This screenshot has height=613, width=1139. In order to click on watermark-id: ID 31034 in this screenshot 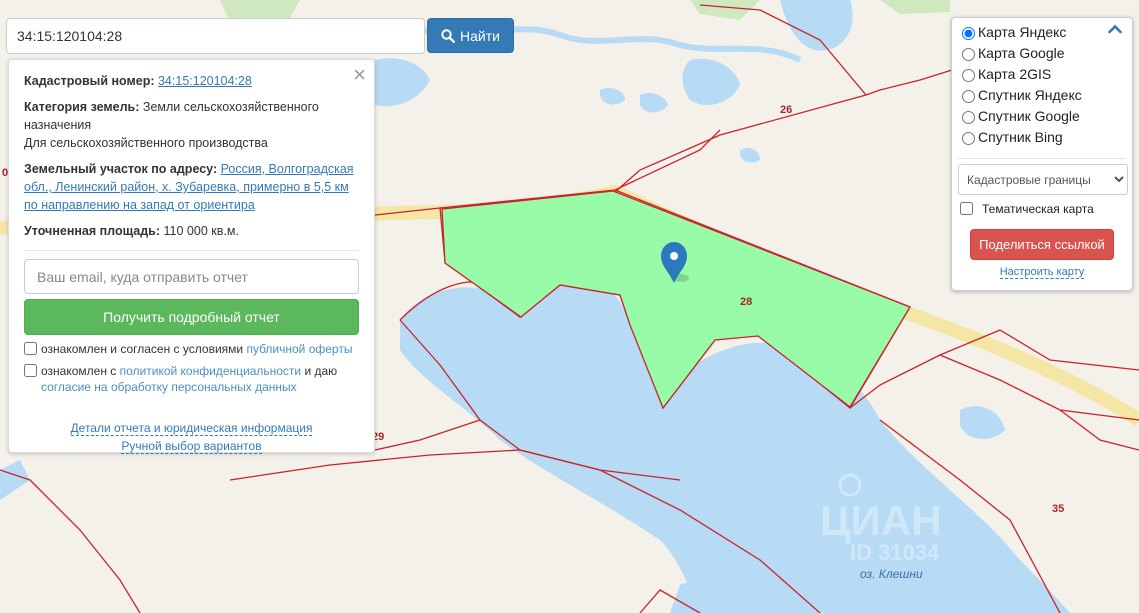, I will do `click(895, 552)`.